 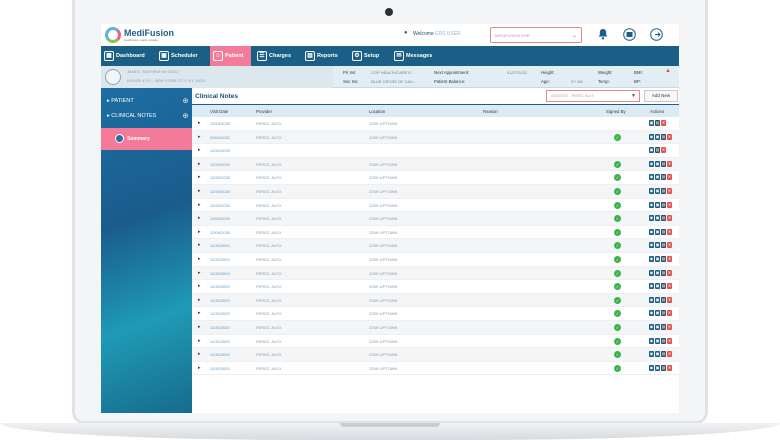 What do you see at coordinates (120, 101) in the screenshot?
I see `sidebar-item-patient: ▸ PATIENT` at bounding box center [120, 101].